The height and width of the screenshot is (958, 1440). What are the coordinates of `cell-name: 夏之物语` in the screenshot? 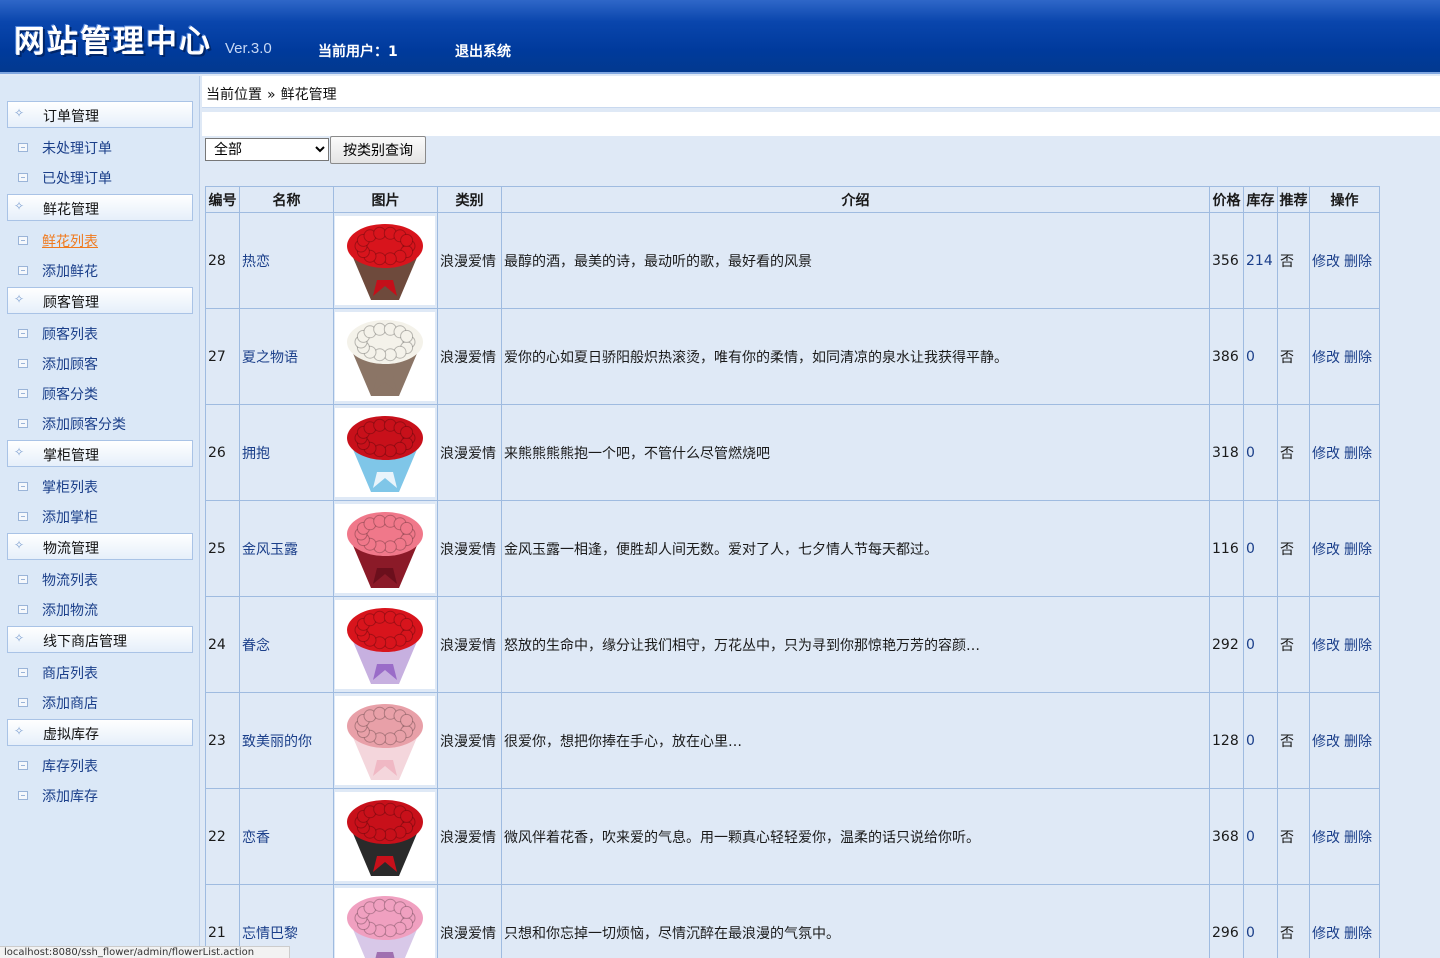 It's located at (286, 356).